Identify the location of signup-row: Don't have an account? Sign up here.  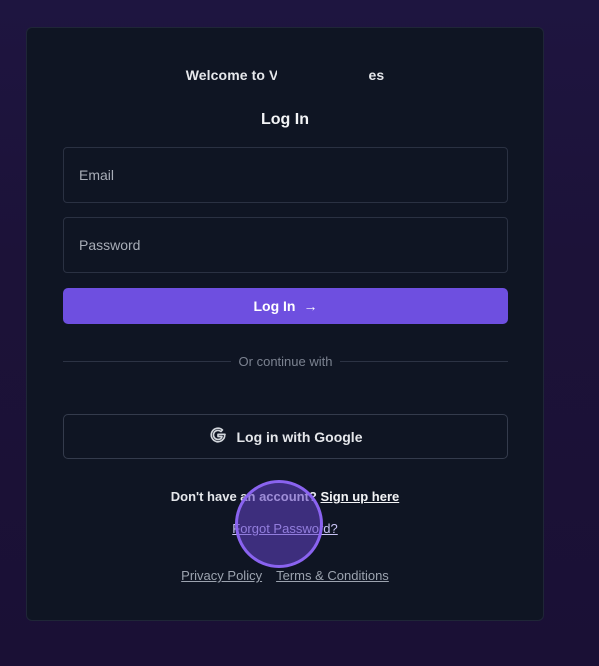
(285, 496).